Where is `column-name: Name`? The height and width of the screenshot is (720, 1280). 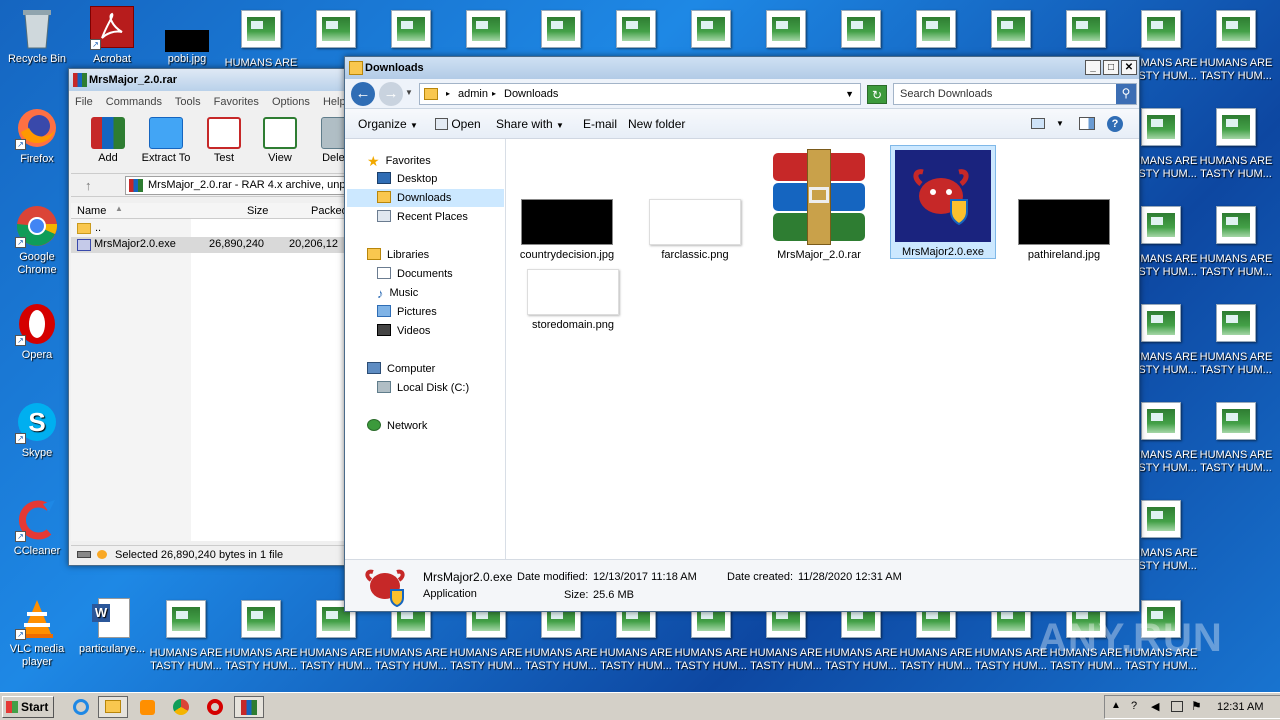
column-name: Name is located at coordinates (91, 211).